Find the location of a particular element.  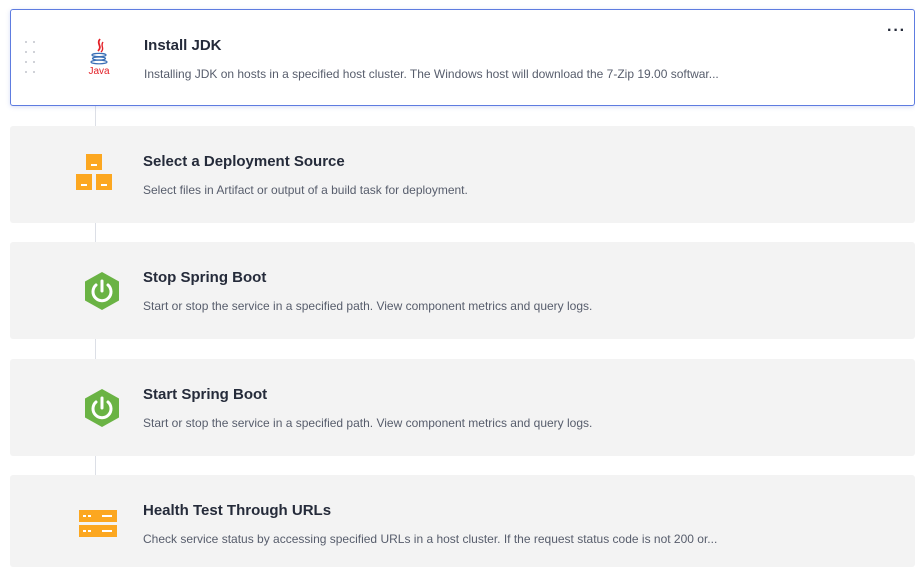

deployment-source-boxes-icon is located at coordinates (94, 172).